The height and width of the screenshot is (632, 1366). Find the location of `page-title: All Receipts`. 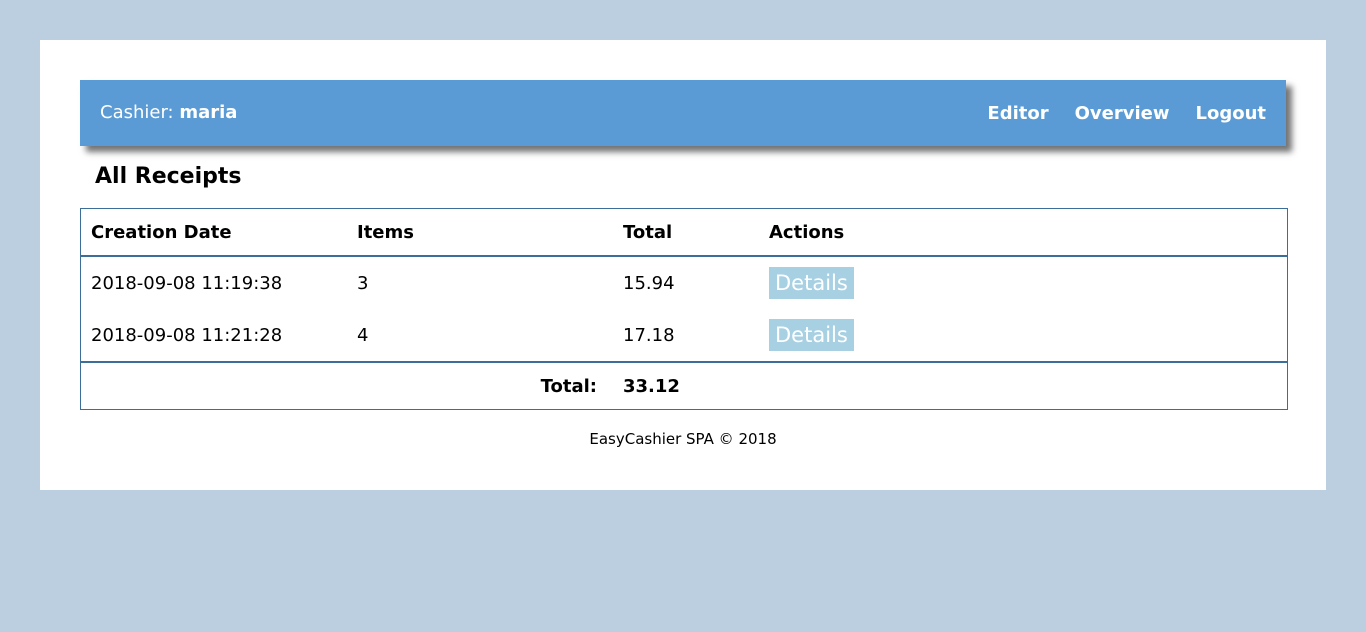

page-title: All Receipts is located at coordinates (168, 176).